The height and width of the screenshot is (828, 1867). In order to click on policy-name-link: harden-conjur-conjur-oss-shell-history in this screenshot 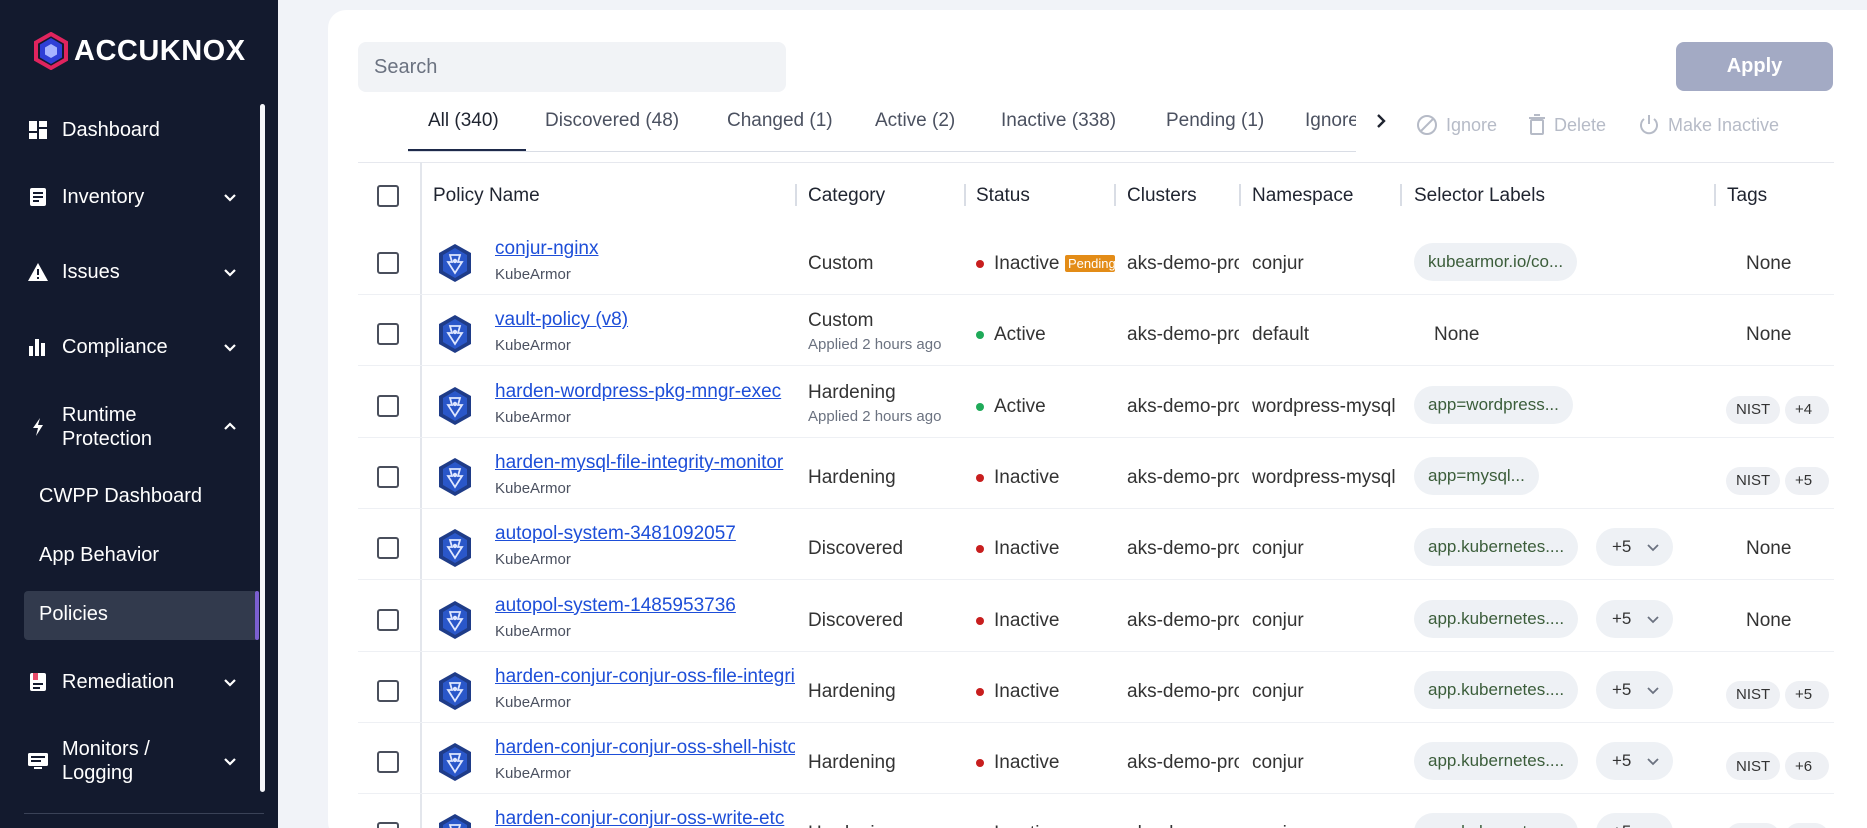, I will do `click(645, 748)`.